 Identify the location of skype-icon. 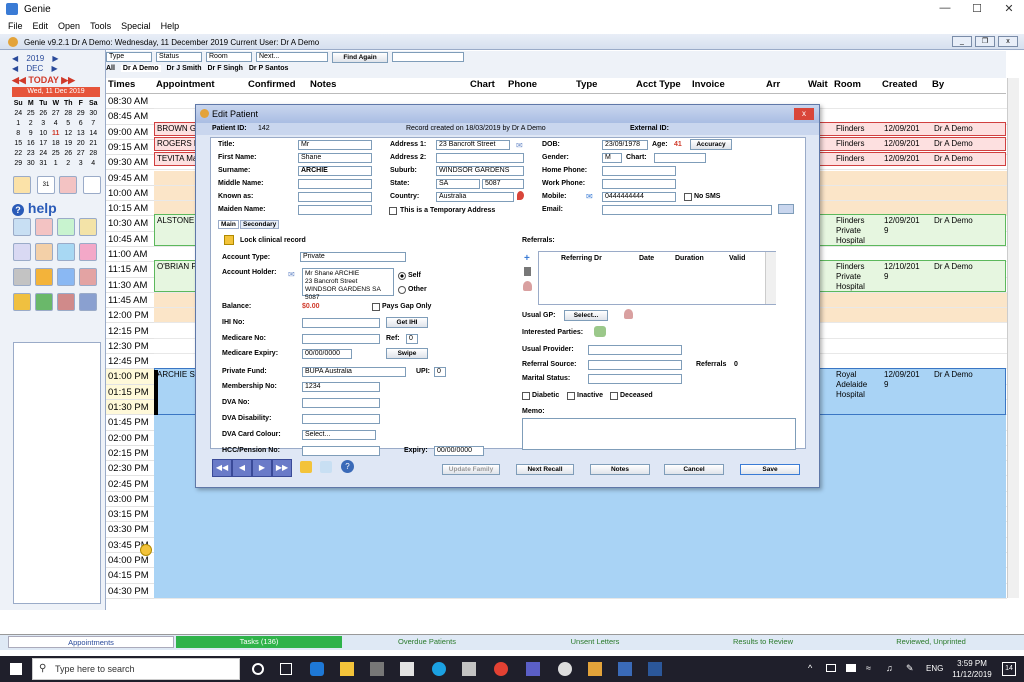
(439, 669).